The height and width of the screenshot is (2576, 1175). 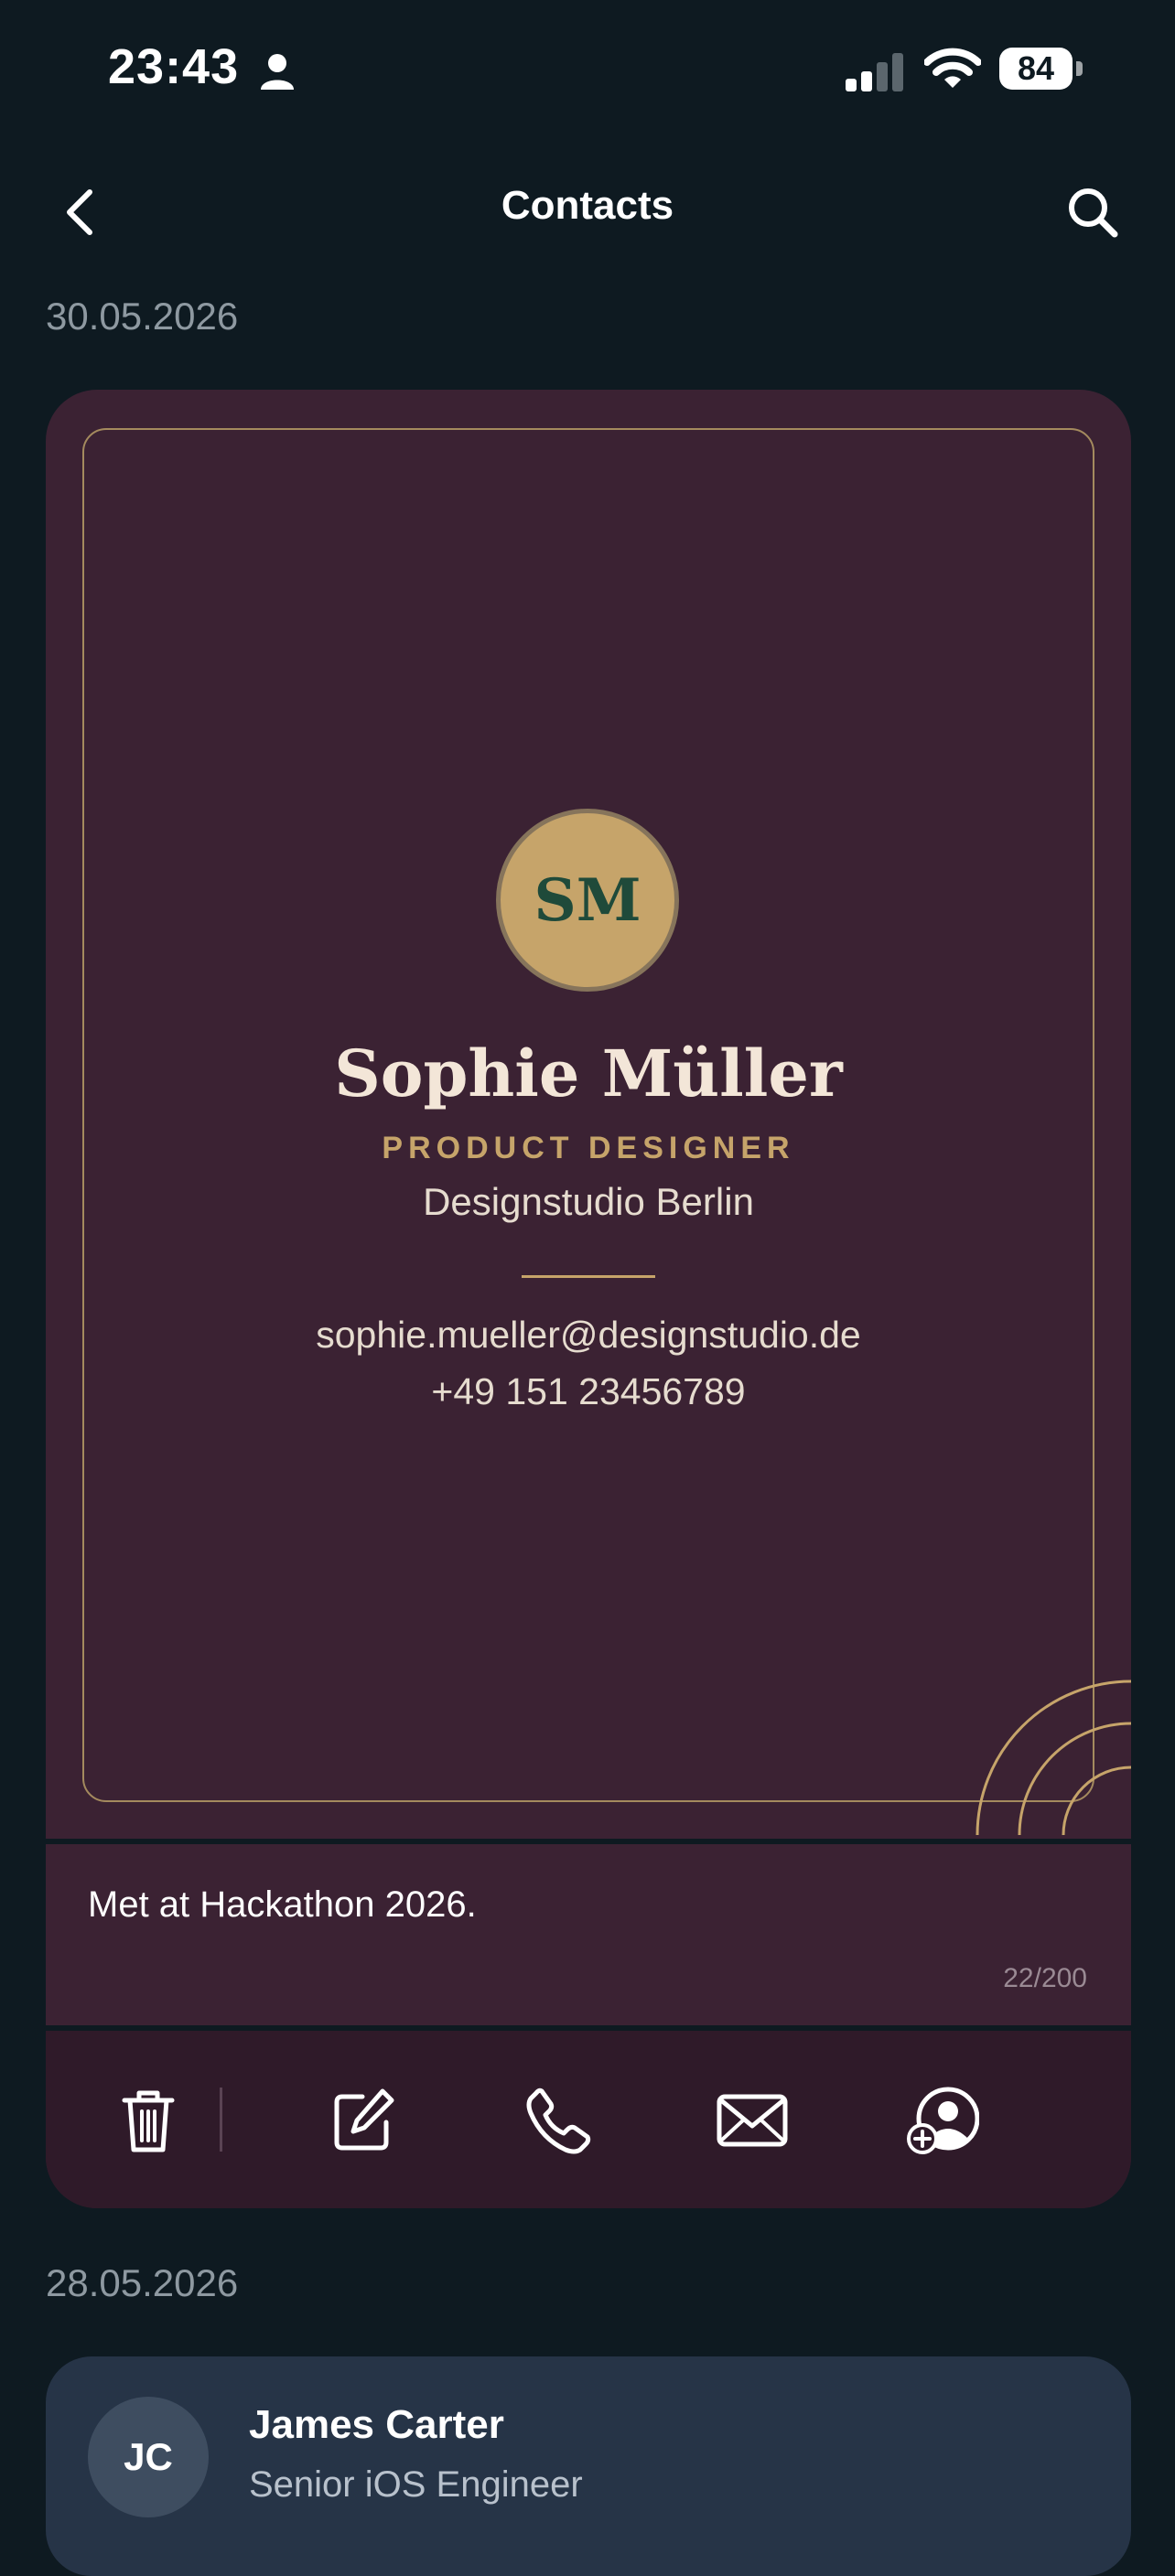 What do you see at coordinates (1092, 213) in the screenshot?
I see `search-icon` at bounding box center [1092, 213].